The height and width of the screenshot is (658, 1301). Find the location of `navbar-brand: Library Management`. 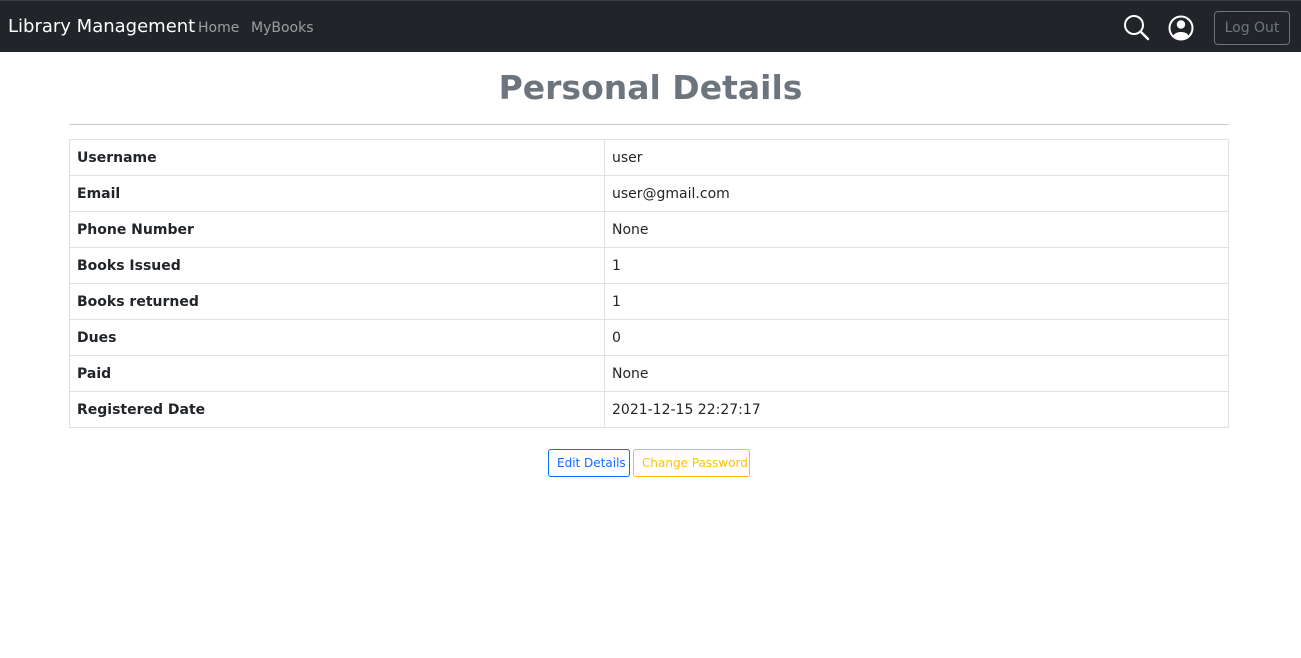

navbar-brand: Library Management is located at coordinates (101, 27).